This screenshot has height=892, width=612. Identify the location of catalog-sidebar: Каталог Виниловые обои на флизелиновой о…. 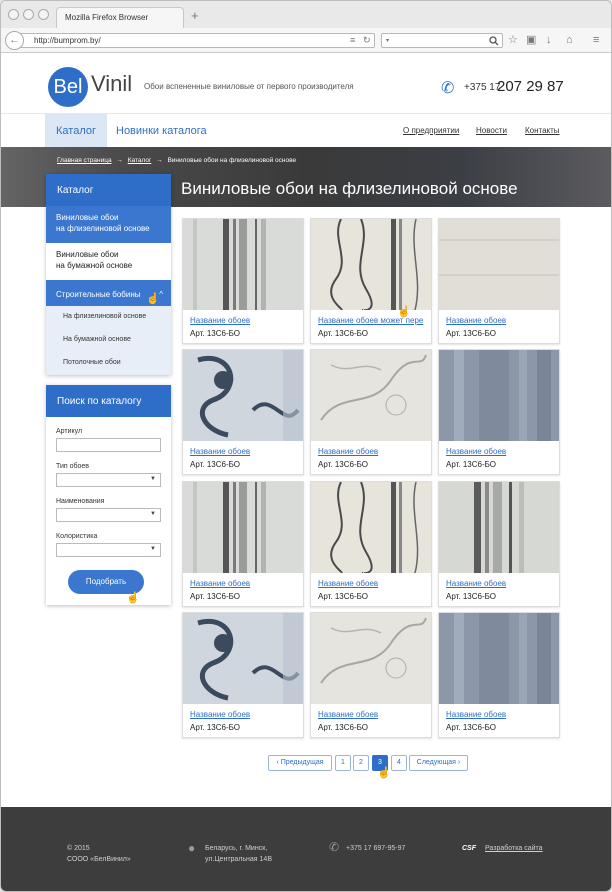
(108, 274).